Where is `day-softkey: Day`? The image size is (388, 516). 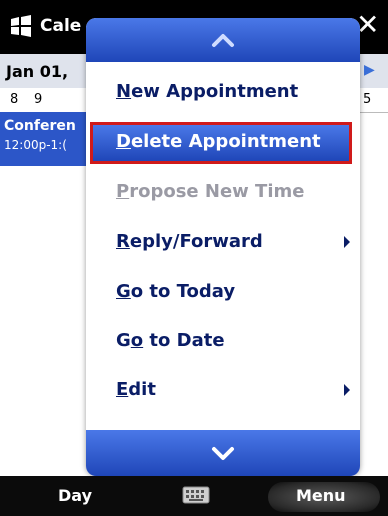 day-softkey: Day is located at coordinates (75, 495).